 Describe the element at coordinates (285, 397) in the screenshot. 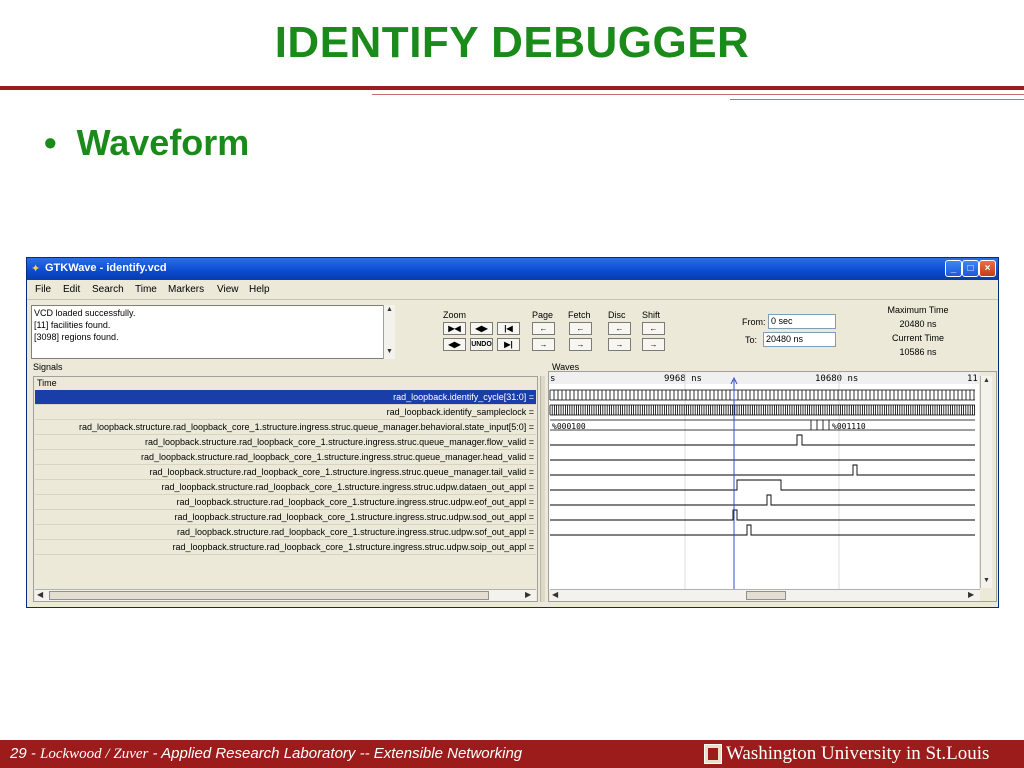

I see `signal-row: rad_loopback.identify_cycle[31:0] =` at that location.